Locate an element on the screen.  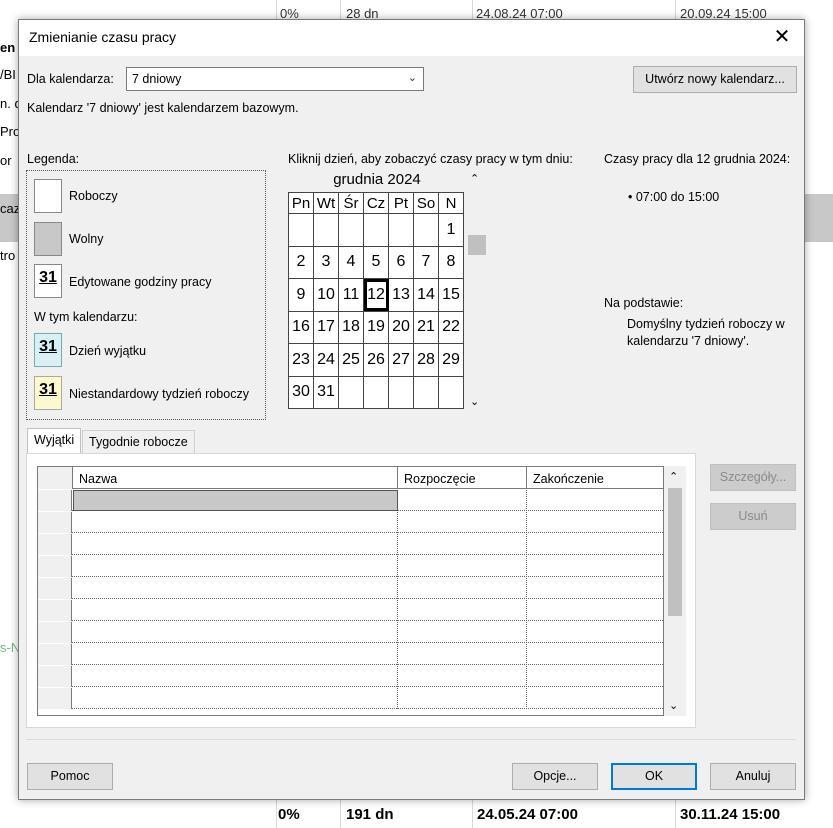
legend-custom-week-number: 31 is located at coordinates (48, 389).